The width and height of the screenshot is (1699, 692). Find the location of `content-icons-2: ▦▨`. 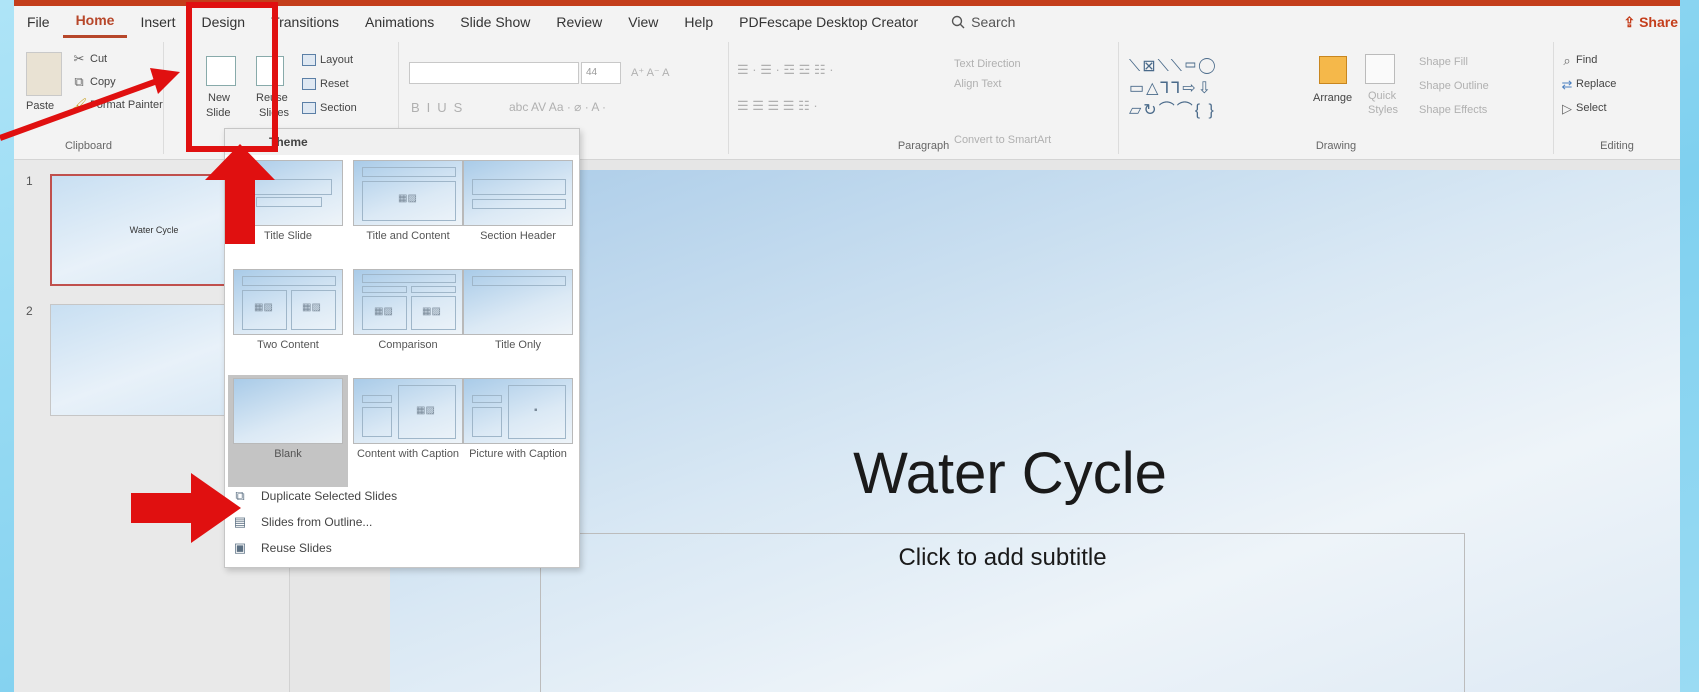

content-icons-2: ▦▨ is located at coordinates (431, 311).